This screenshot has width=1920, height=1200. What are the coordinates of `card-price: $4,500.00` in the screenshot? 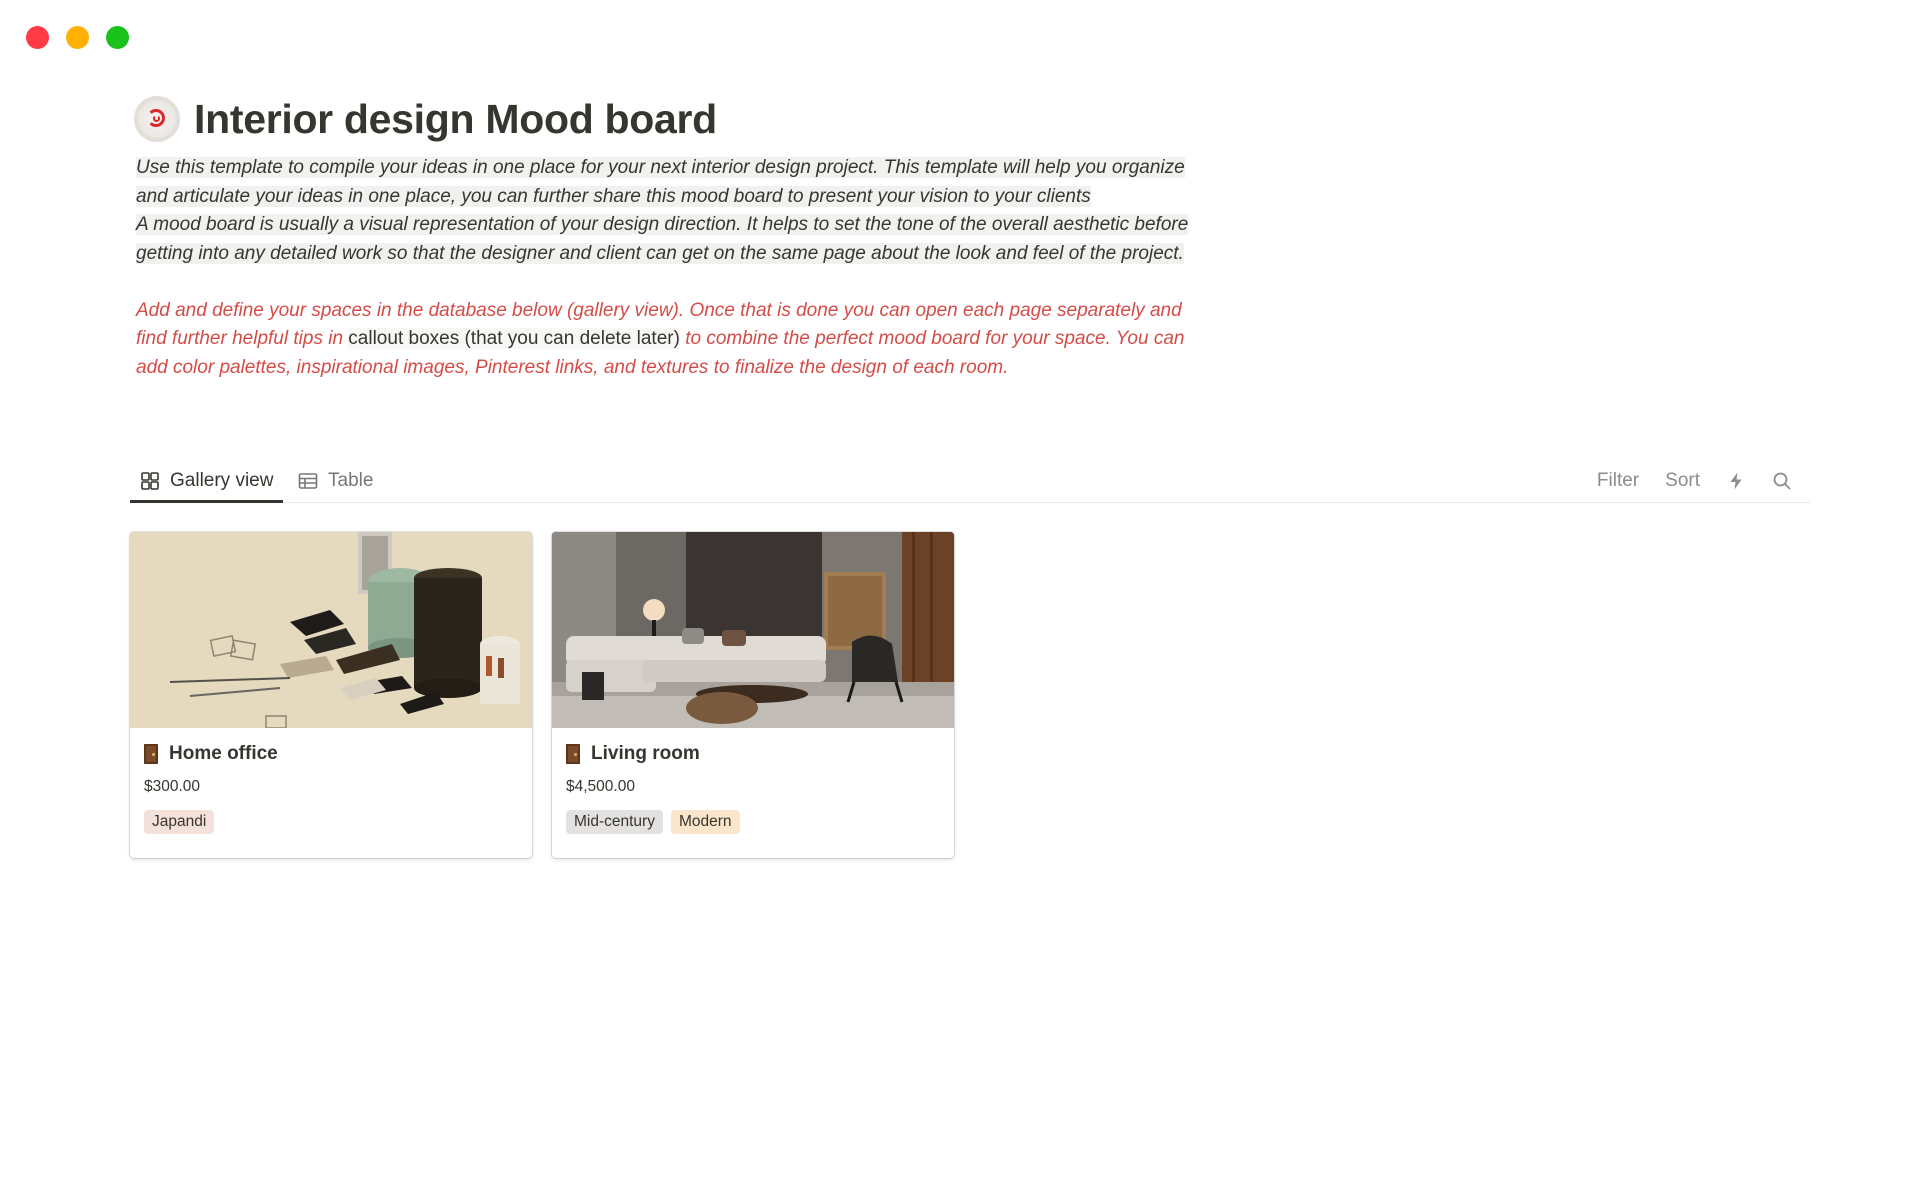 It's located at (600, 786).